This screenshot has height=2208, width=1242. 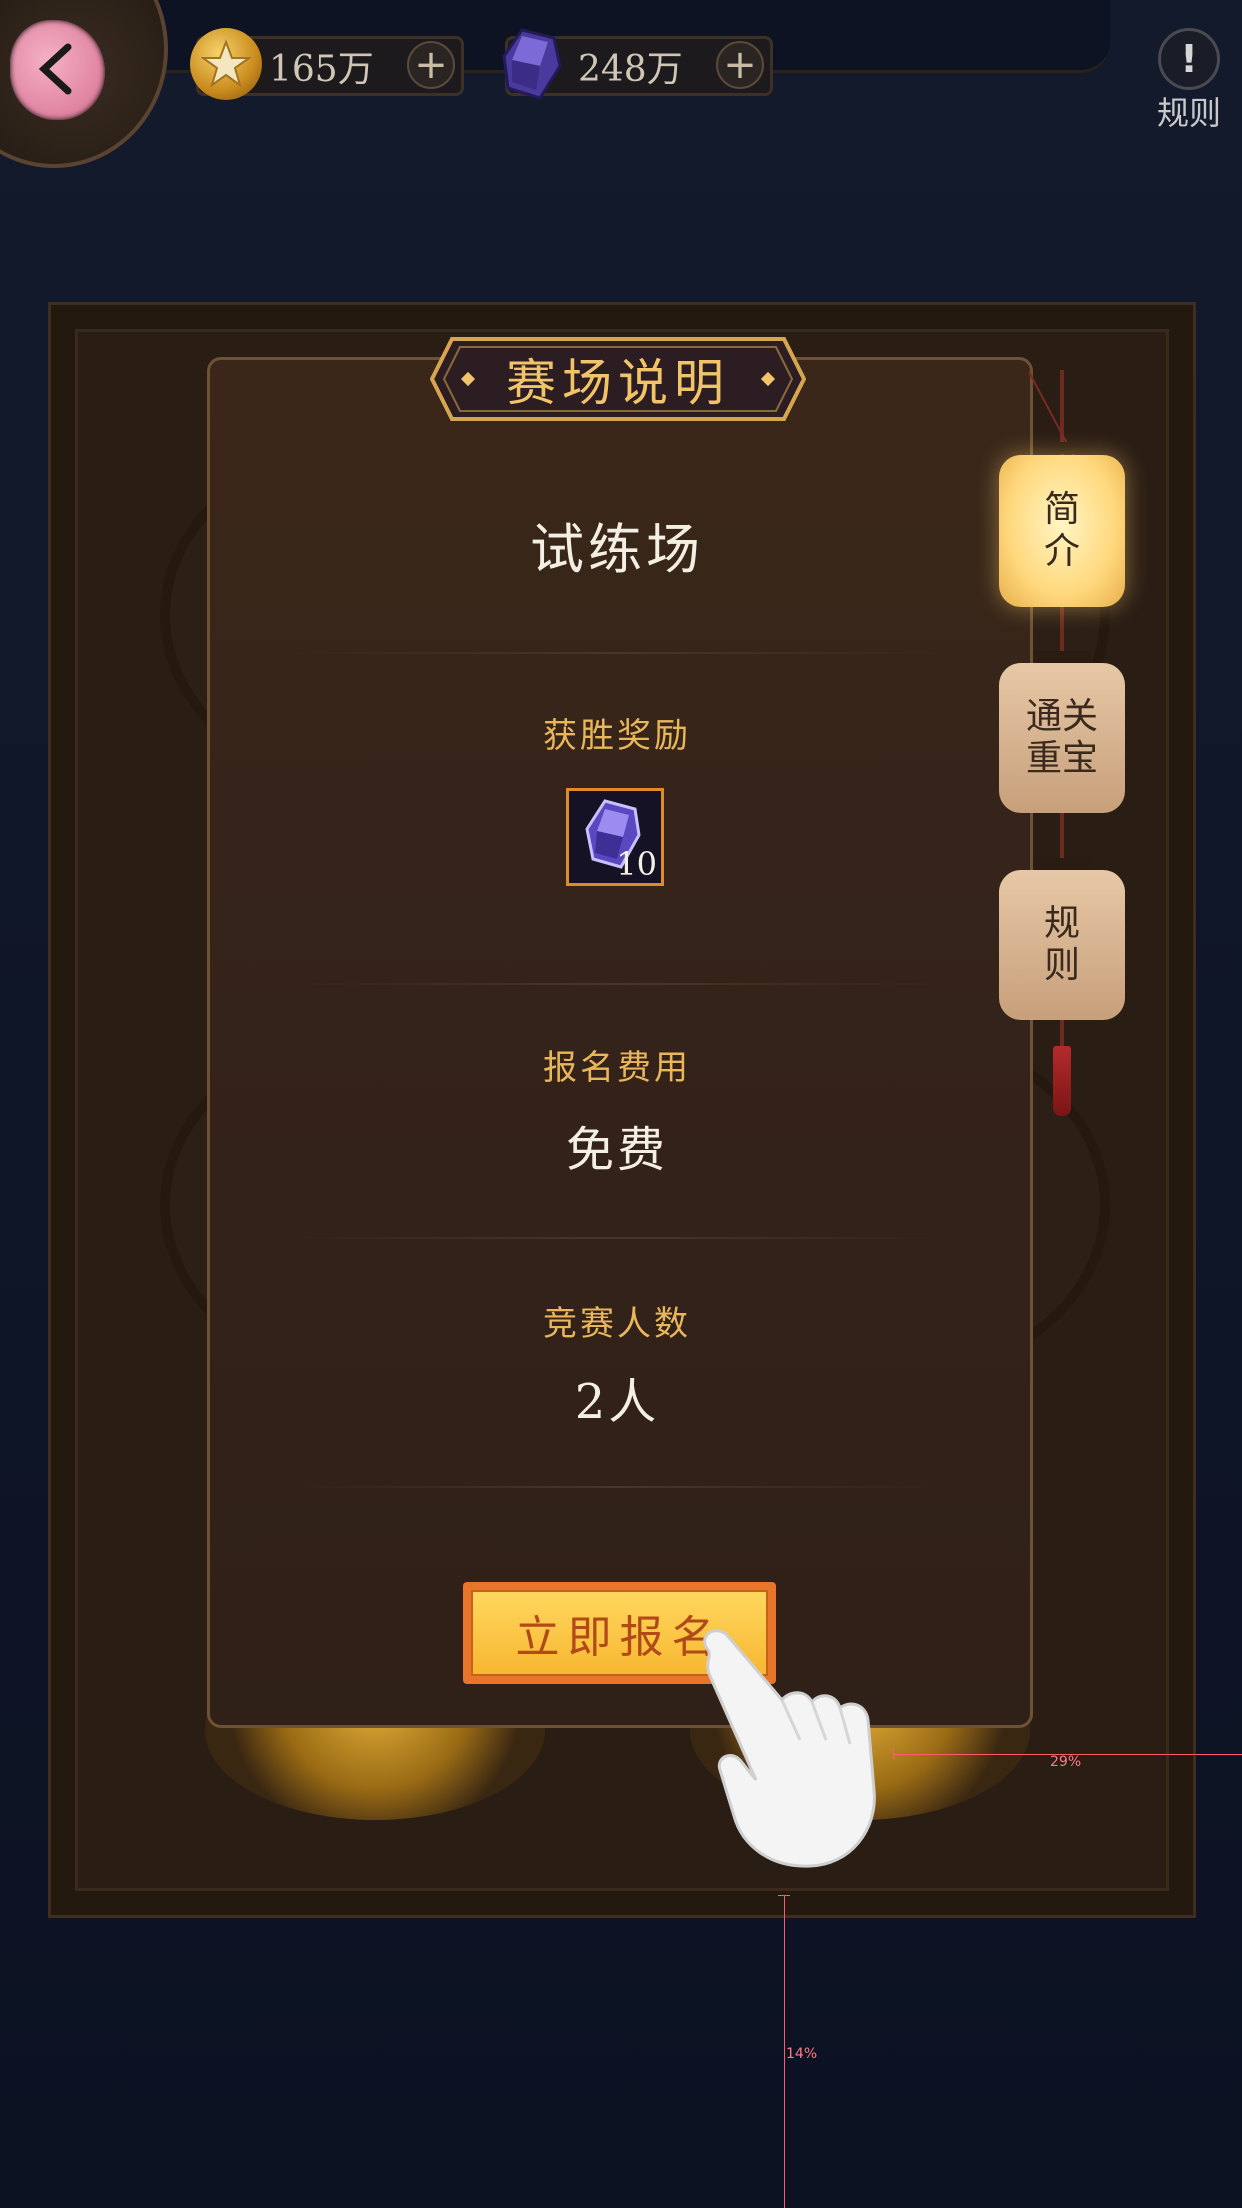 I want to click on add-gold-button: +, so click(x=431, y=65).